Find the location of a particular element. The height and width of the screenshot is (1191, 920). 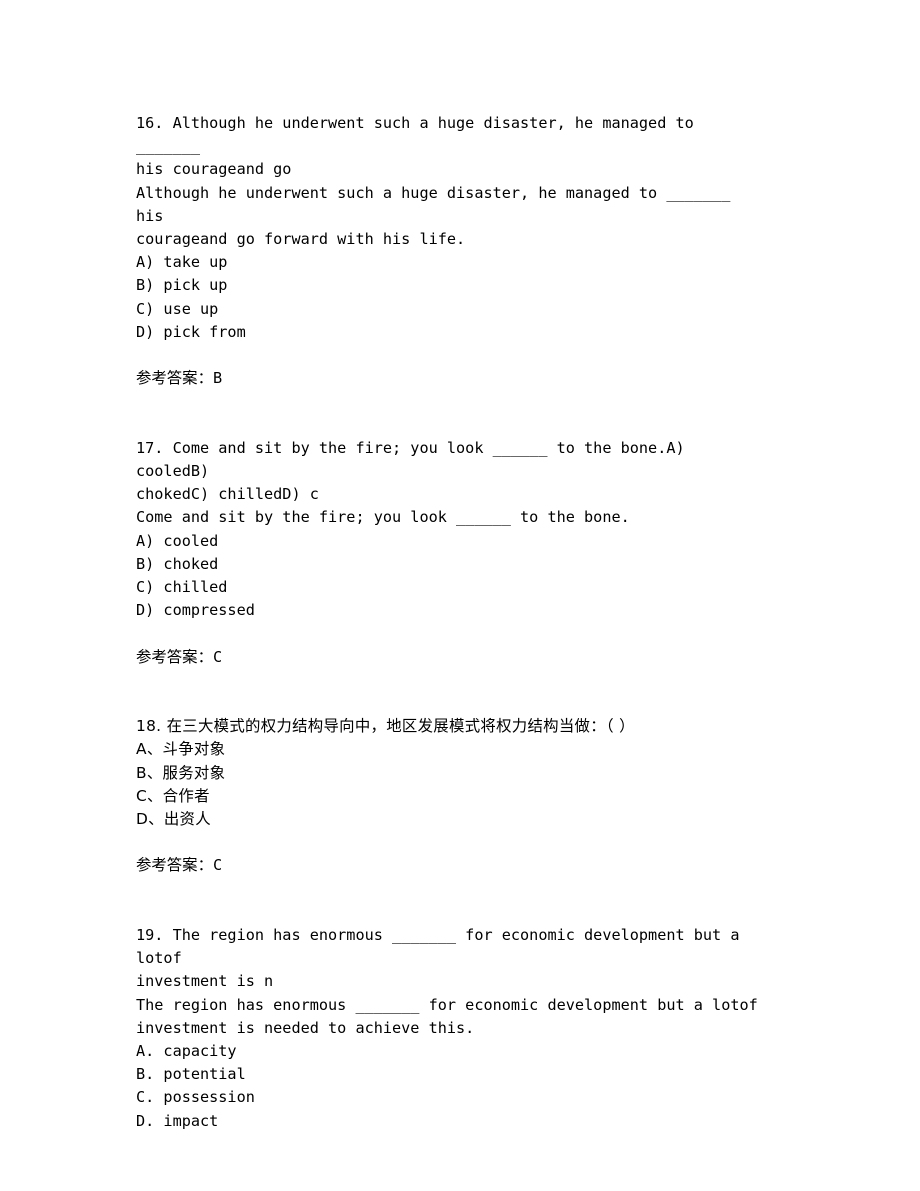

question-16-header-line-2: his courageand go is located at coordinates (214, 169).